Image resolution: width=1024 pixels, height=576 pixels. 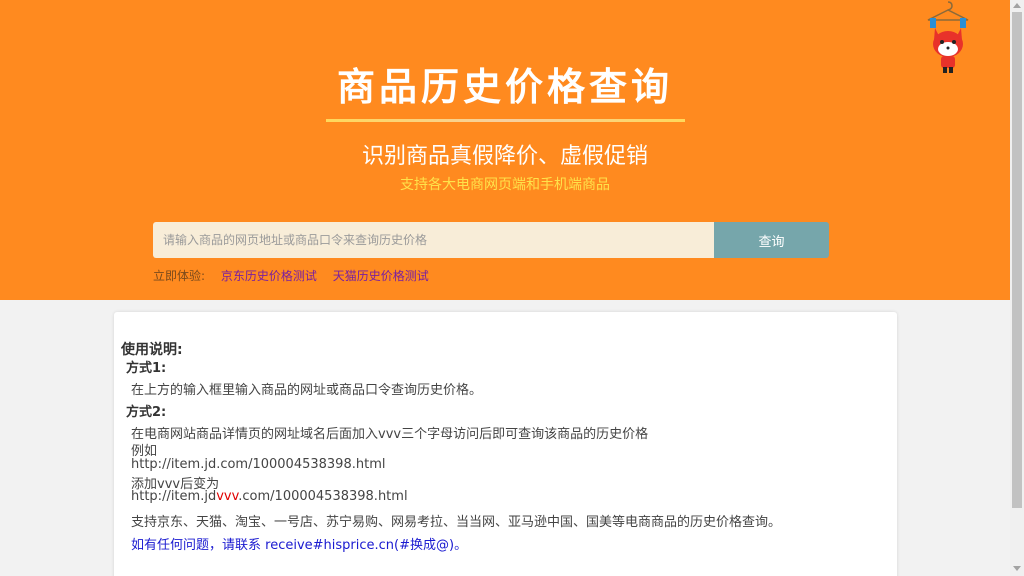 What do you see at coordinates (269, 276) in the screenshot?
I see `try-link-jd: 京东历史价格测试` at bounding box center [269, 276].